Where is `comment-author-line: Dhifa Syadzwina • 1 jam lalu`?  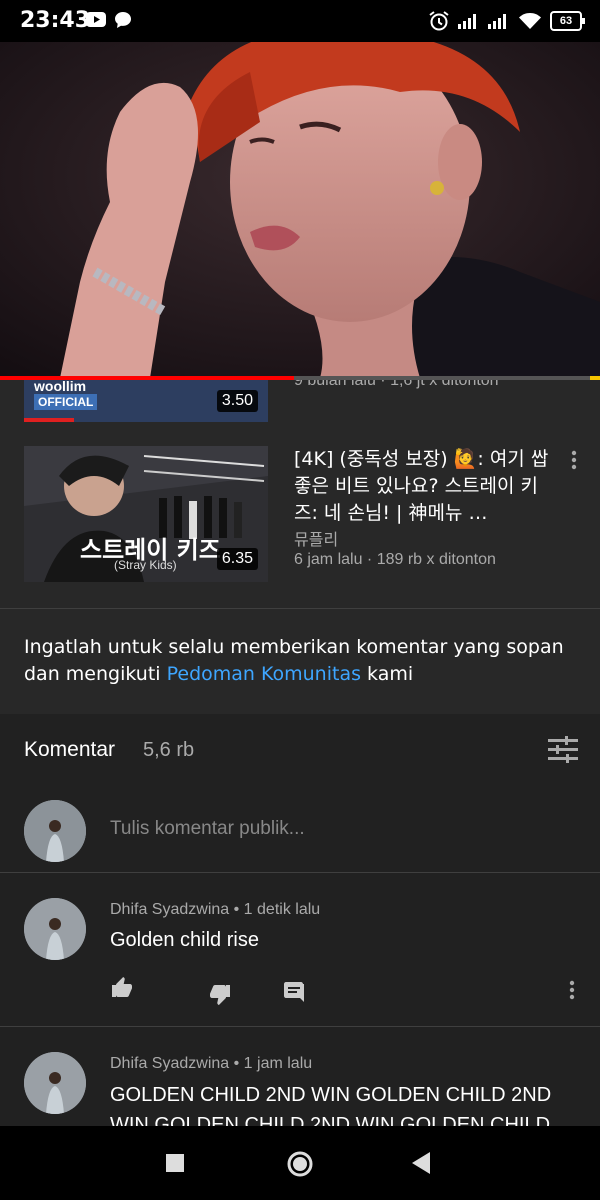 comment-author-line: Dhifa Syadzwina • 1 jam lalu is located at coordinates (211, 1063).